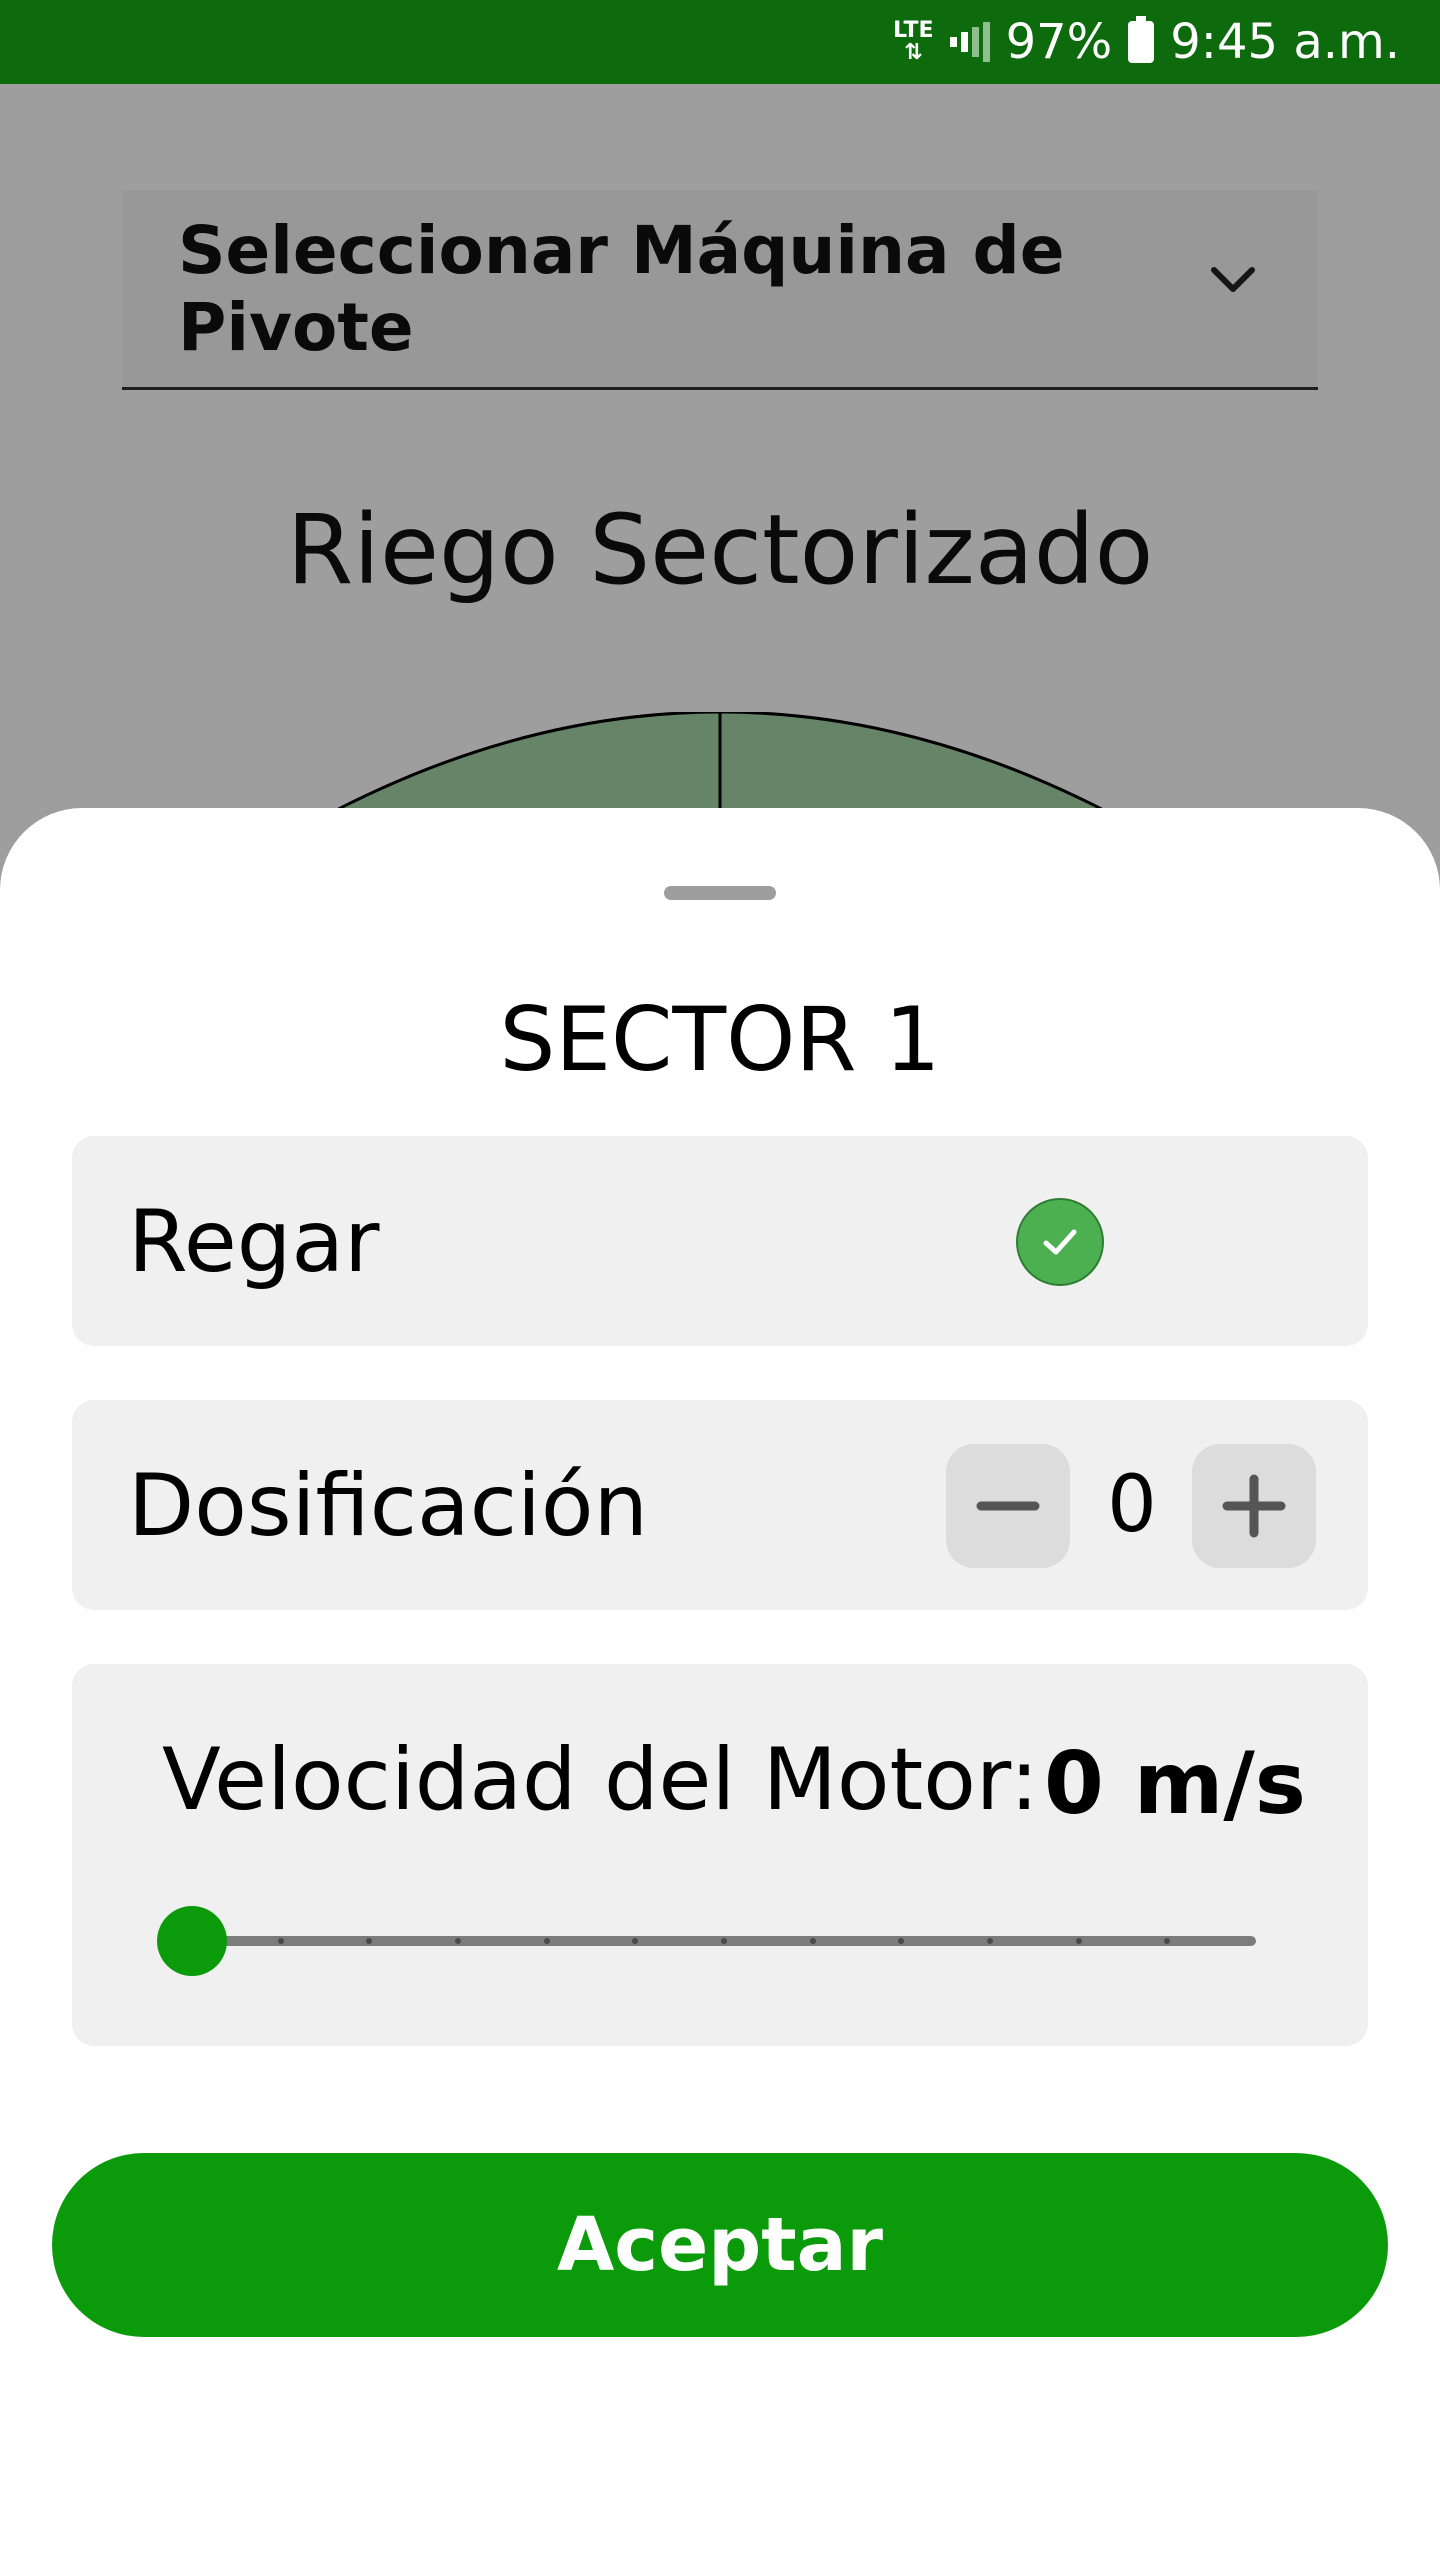 This screenshot has width=1440, height=2560. What do you see at coordinates (1132, 1505) in the screenshot?
I see `dosificacion-value: 0` at bounding box center [1132, 1505].